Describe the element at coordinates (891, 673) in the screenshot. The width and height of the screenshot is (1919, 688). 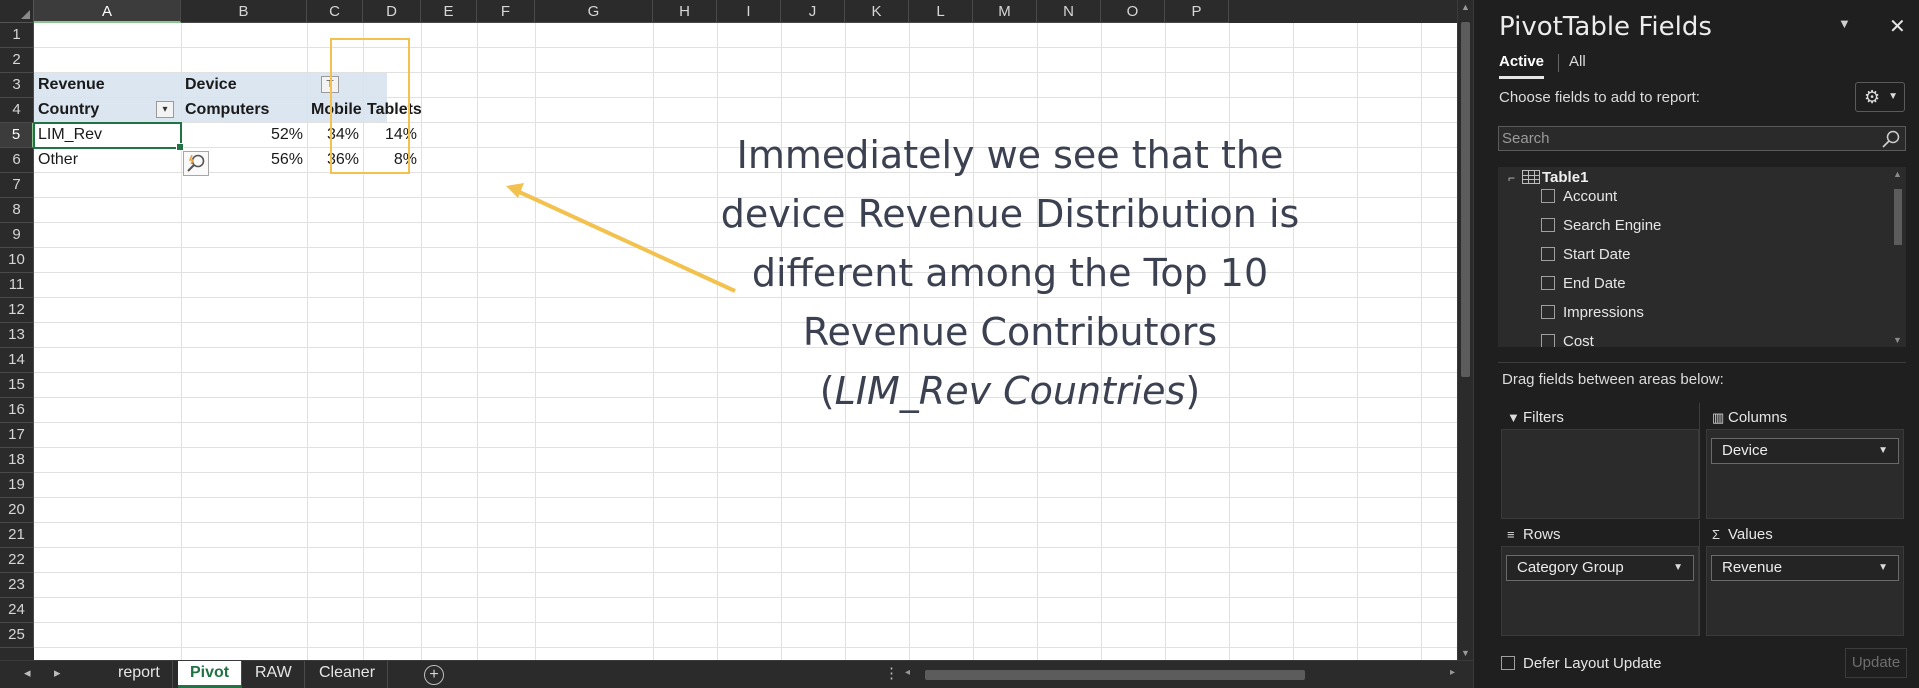
I see `more-options-icon: ⋮` at that location.